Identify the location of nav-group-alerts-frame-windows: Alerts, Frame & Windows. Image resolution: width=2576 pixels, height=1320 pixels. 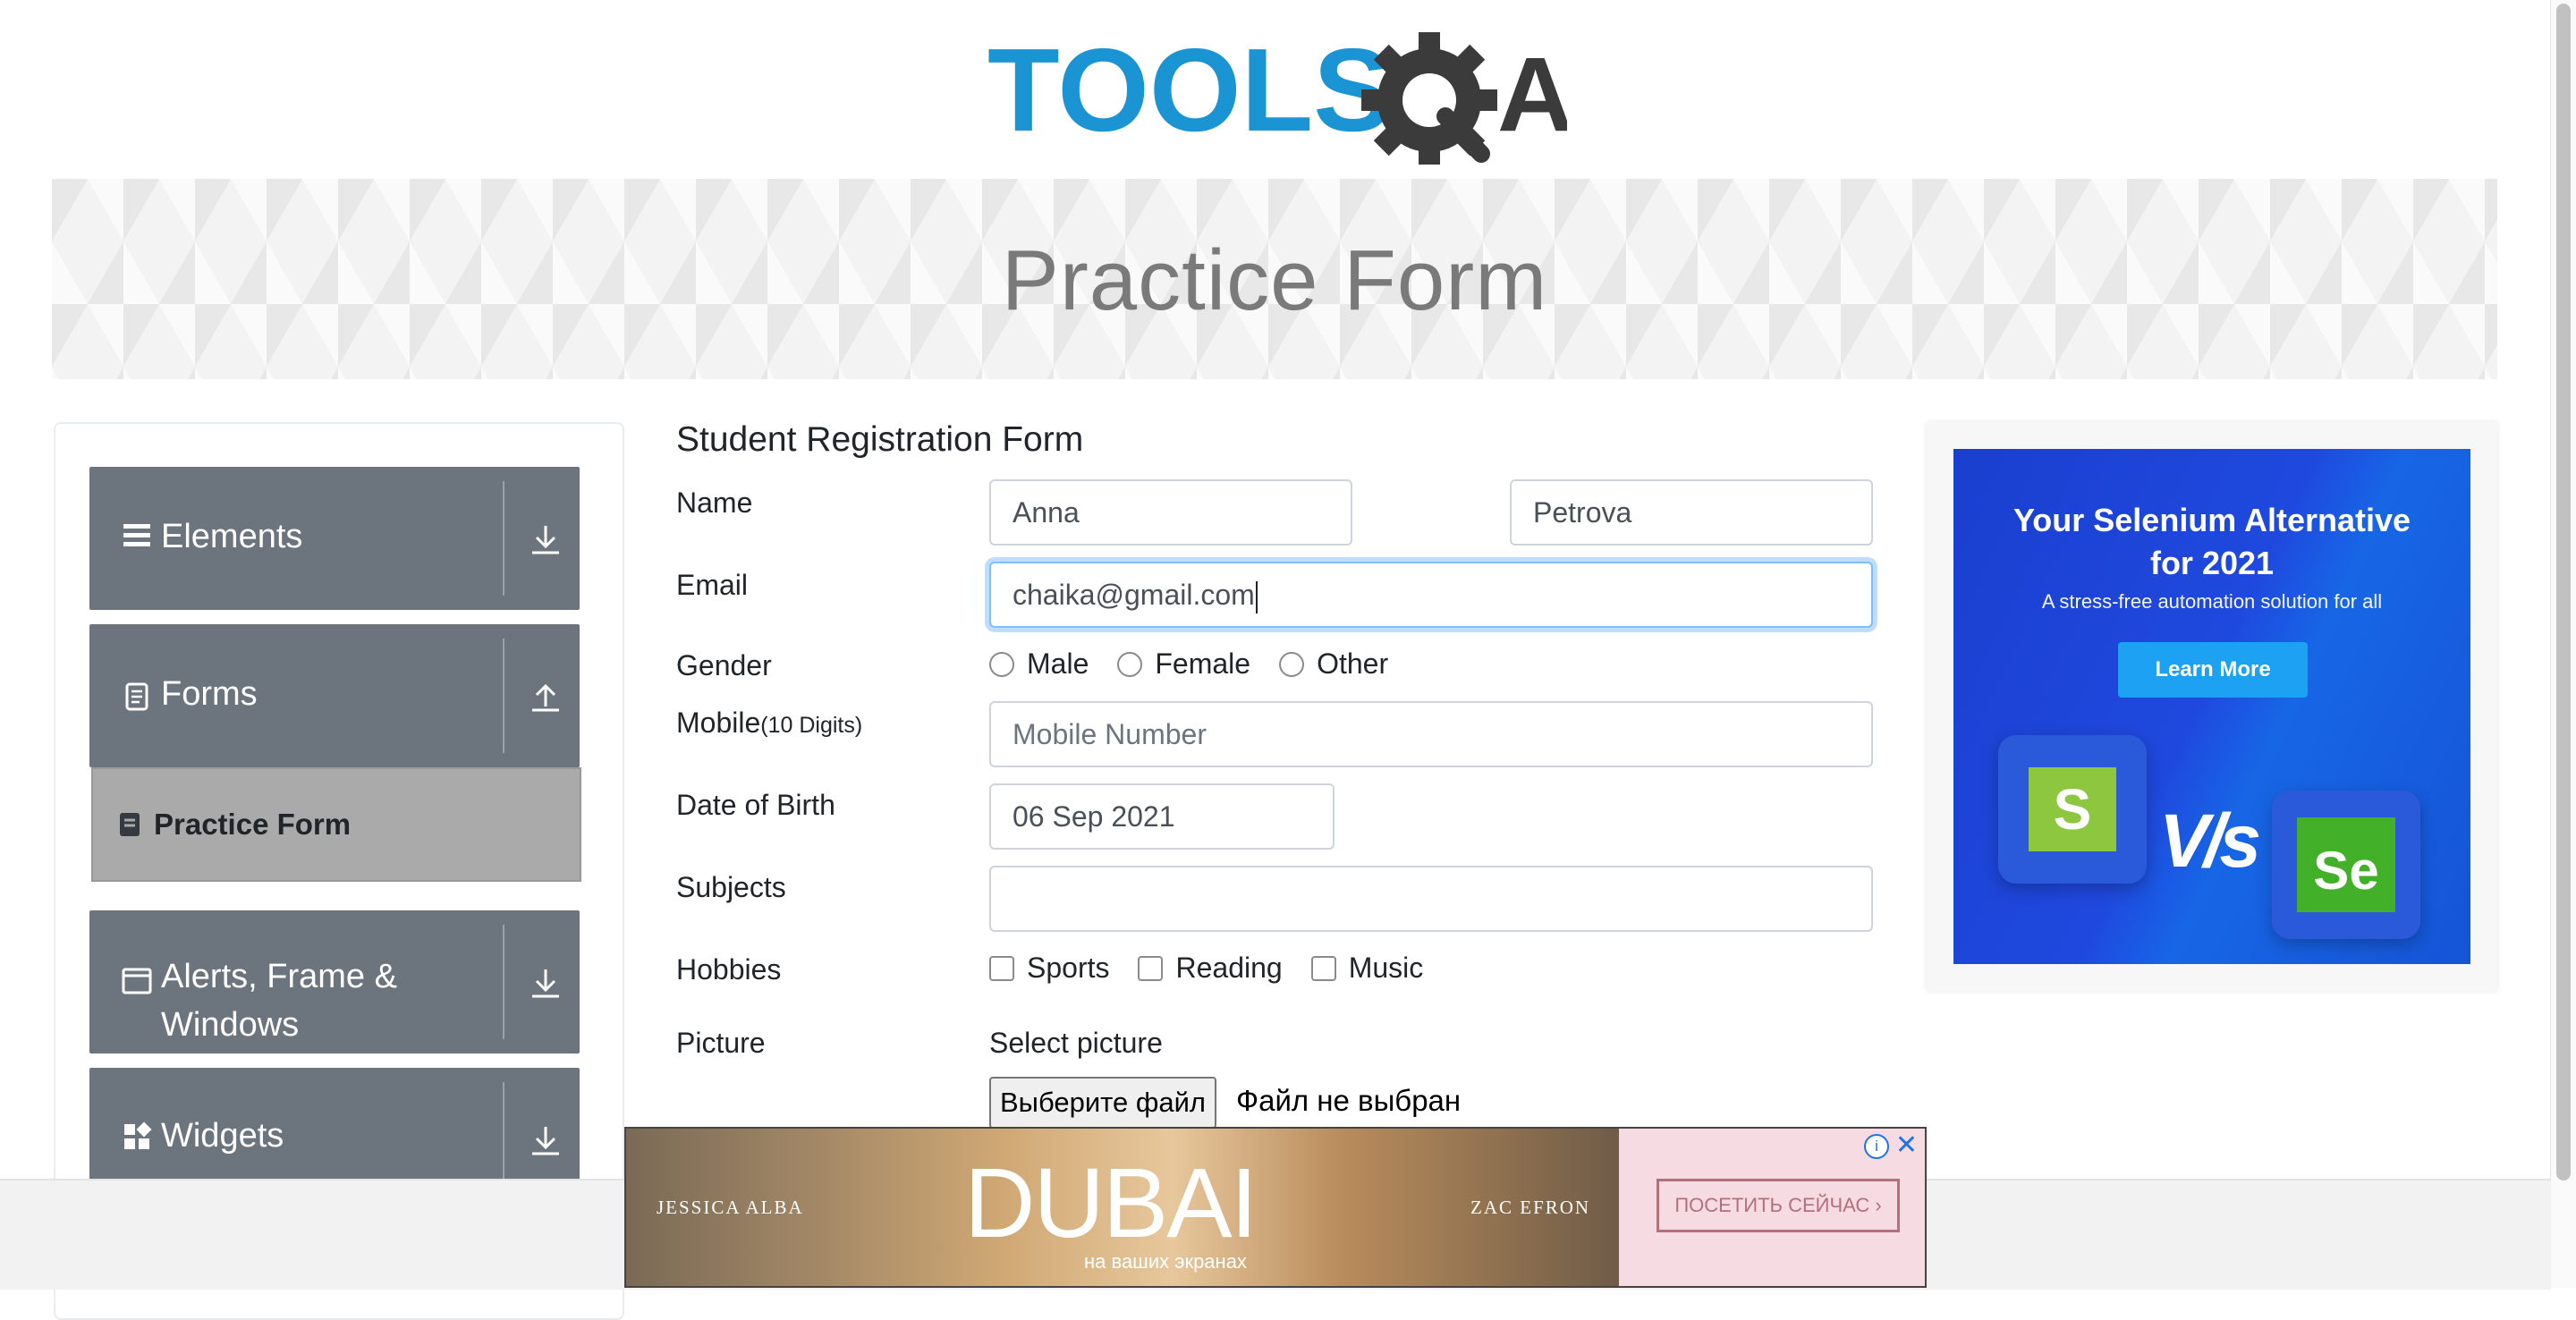
(334, 981).